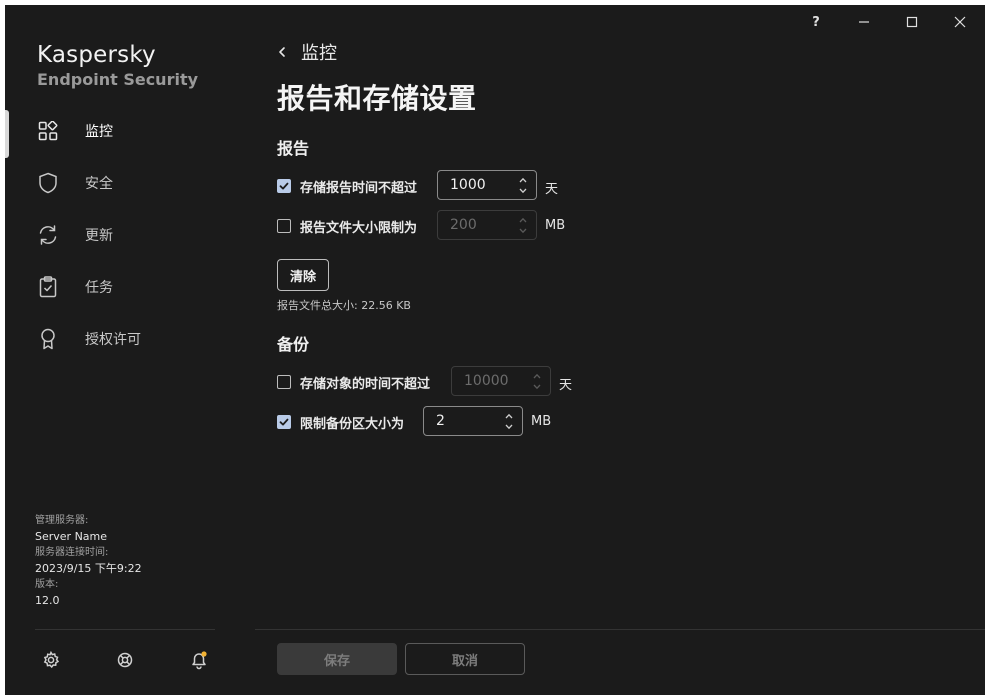  Describe the element at coordinates (99, 184) in the screenshot. I see `sidebar-item-label: 安全` at that location.